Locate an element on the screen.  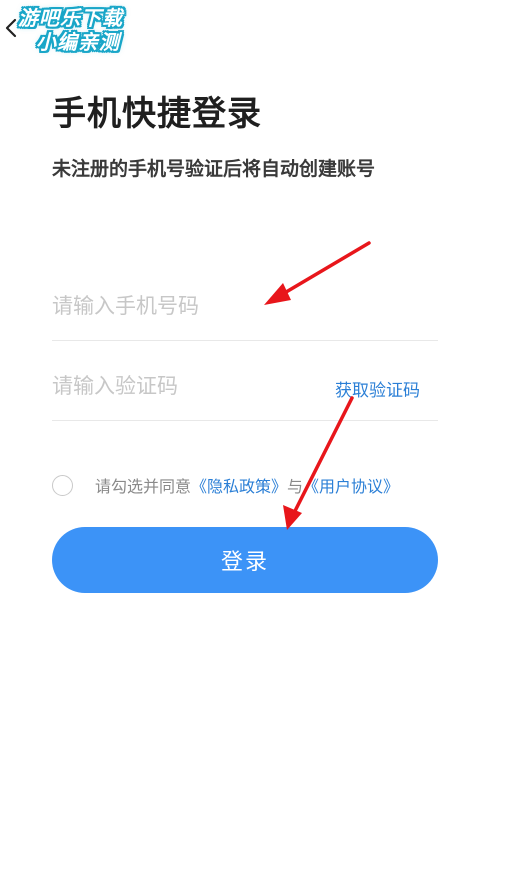
agree-checkbox is located at coordinates (62, 485).